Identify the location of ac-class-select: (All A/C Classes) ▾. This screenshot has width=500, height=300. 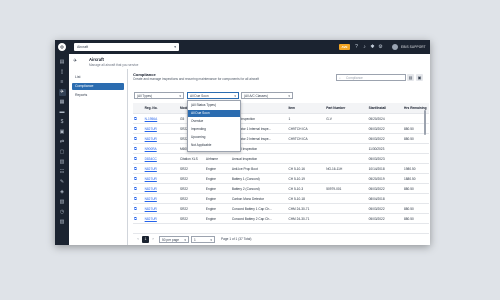
(267, 95).